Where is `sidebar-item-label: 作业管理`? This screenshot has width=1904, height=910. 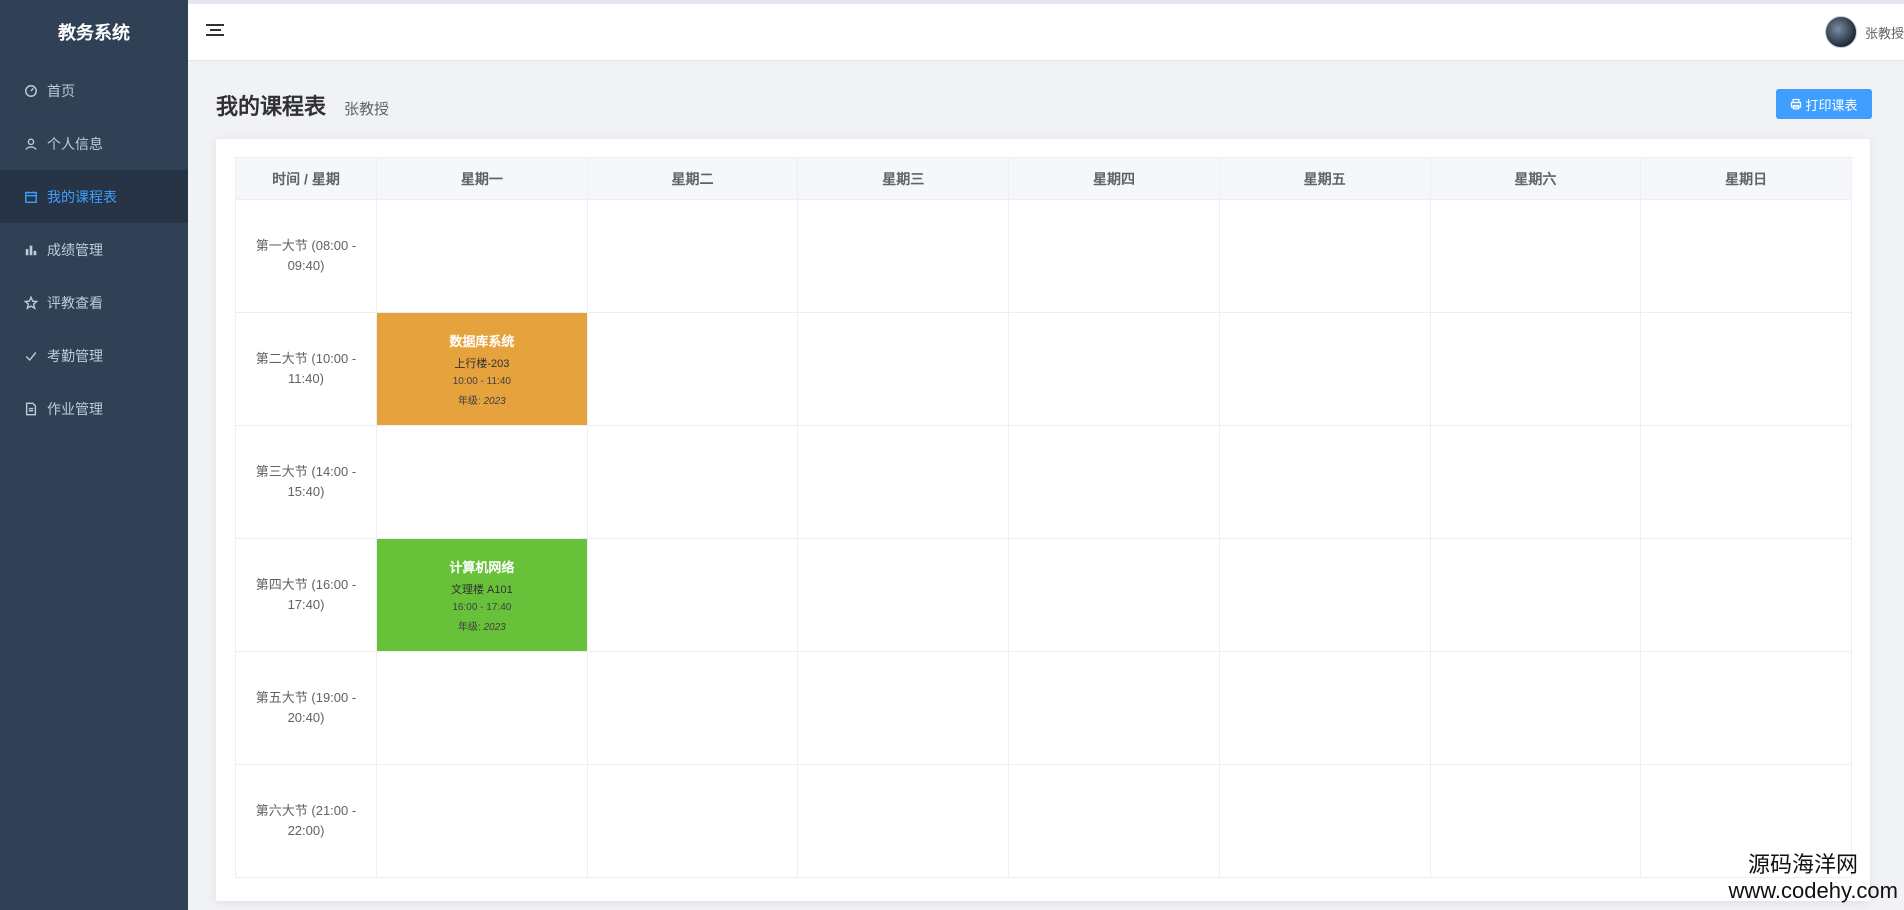
sidebar-item-label: 作业管理 is located at coordinates (75, 408).